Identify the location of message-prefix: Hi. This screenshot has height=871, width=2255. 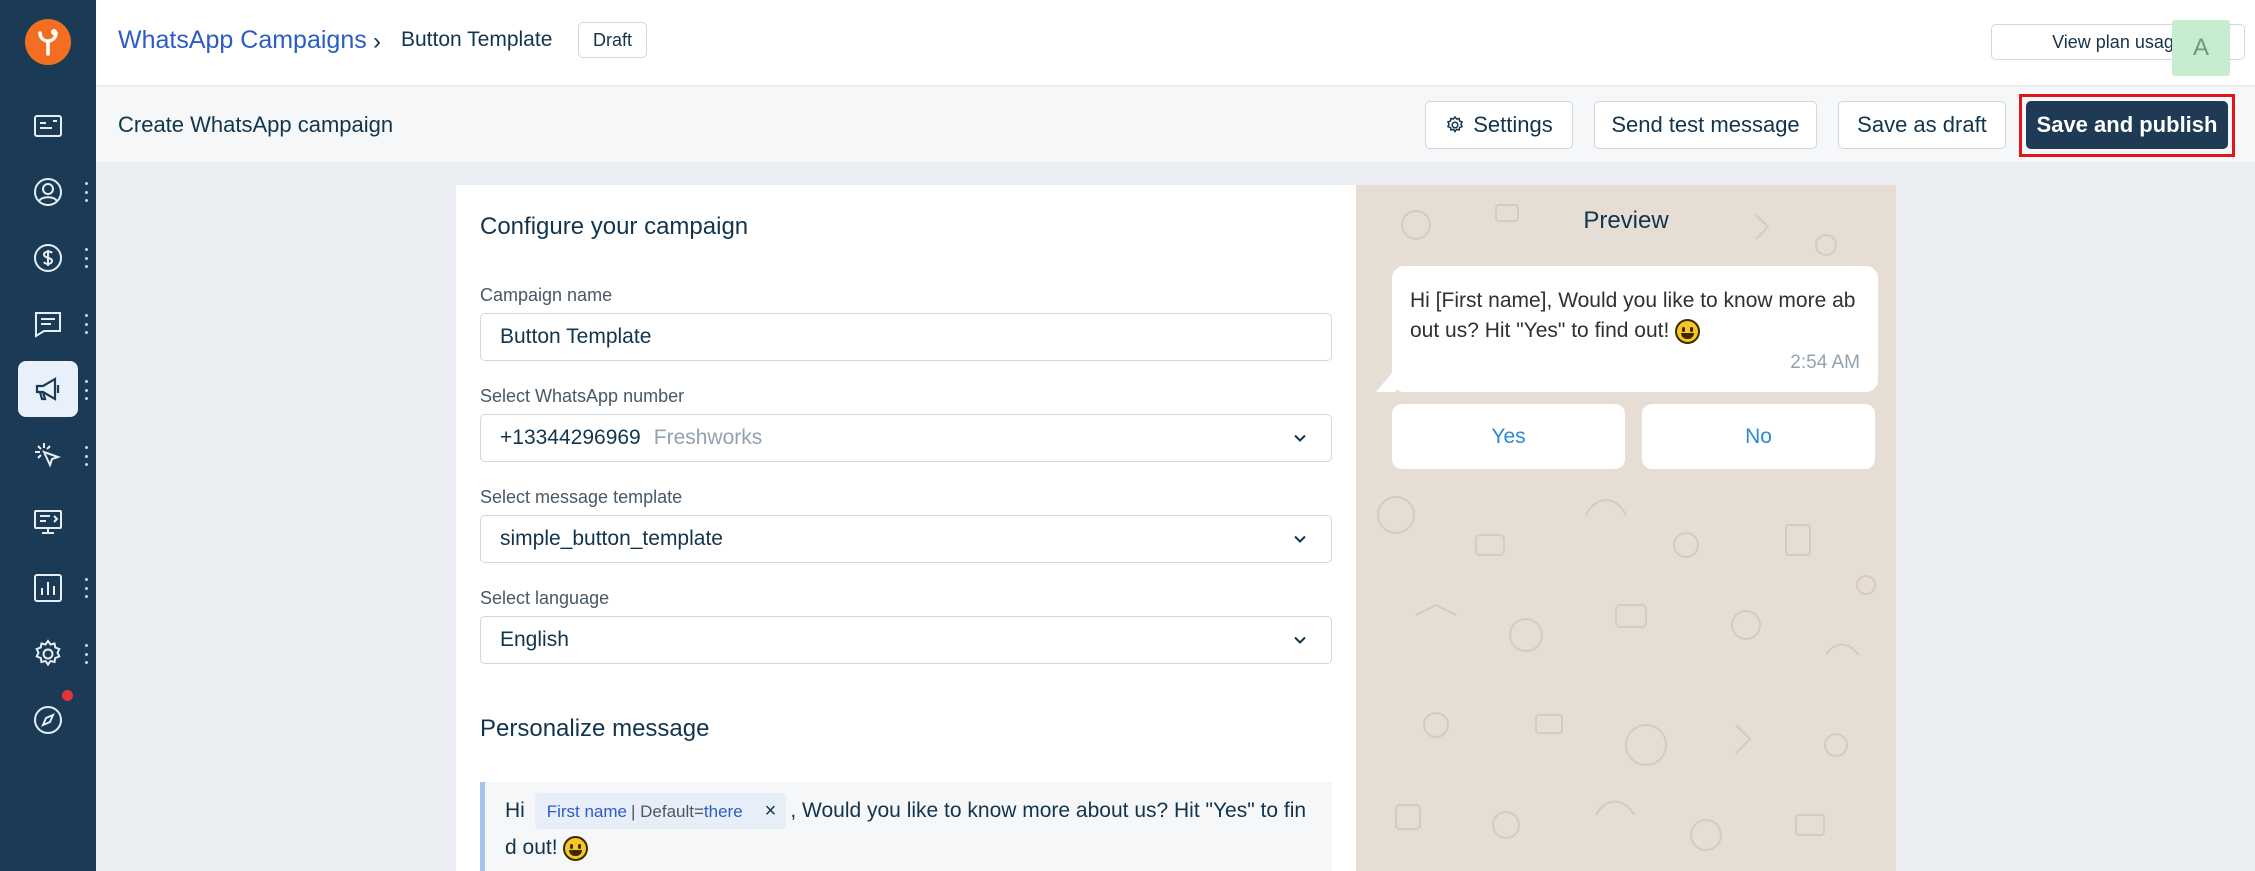
(515, 810).